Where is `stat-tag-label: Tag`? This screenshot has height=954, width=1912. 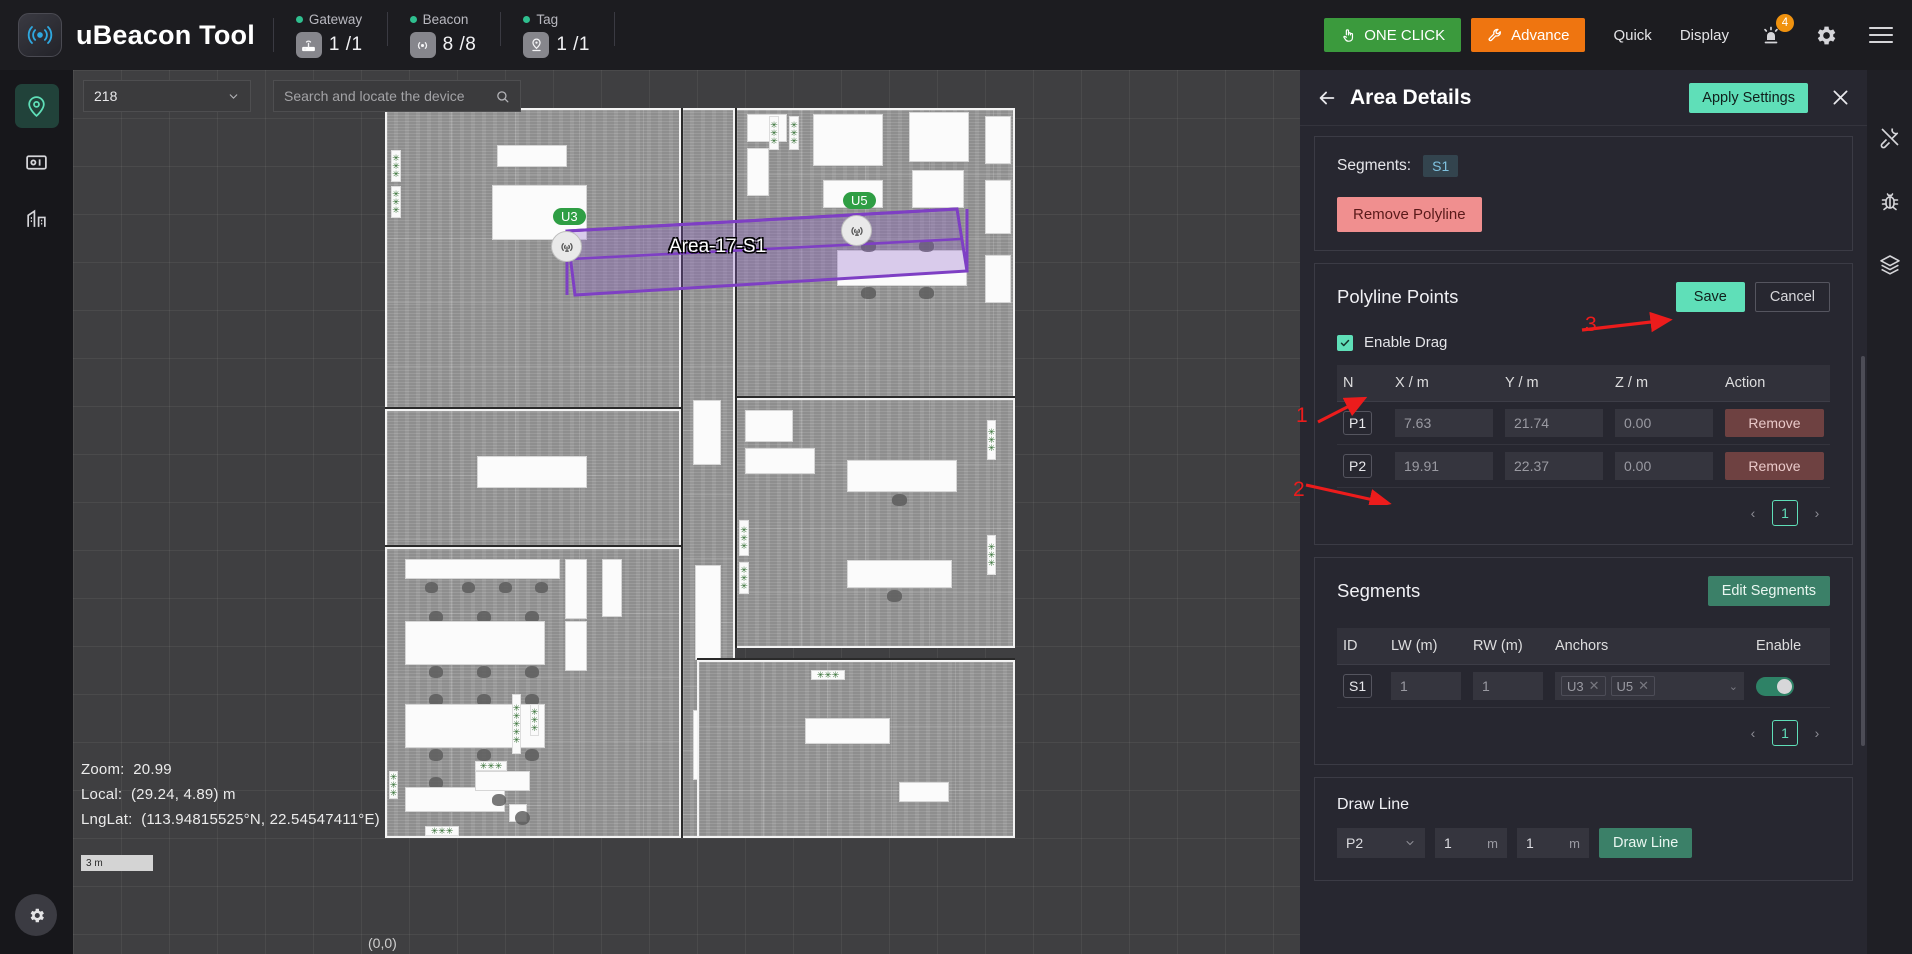 stat-tag-label: Tag is located at coordinates (547, 19).